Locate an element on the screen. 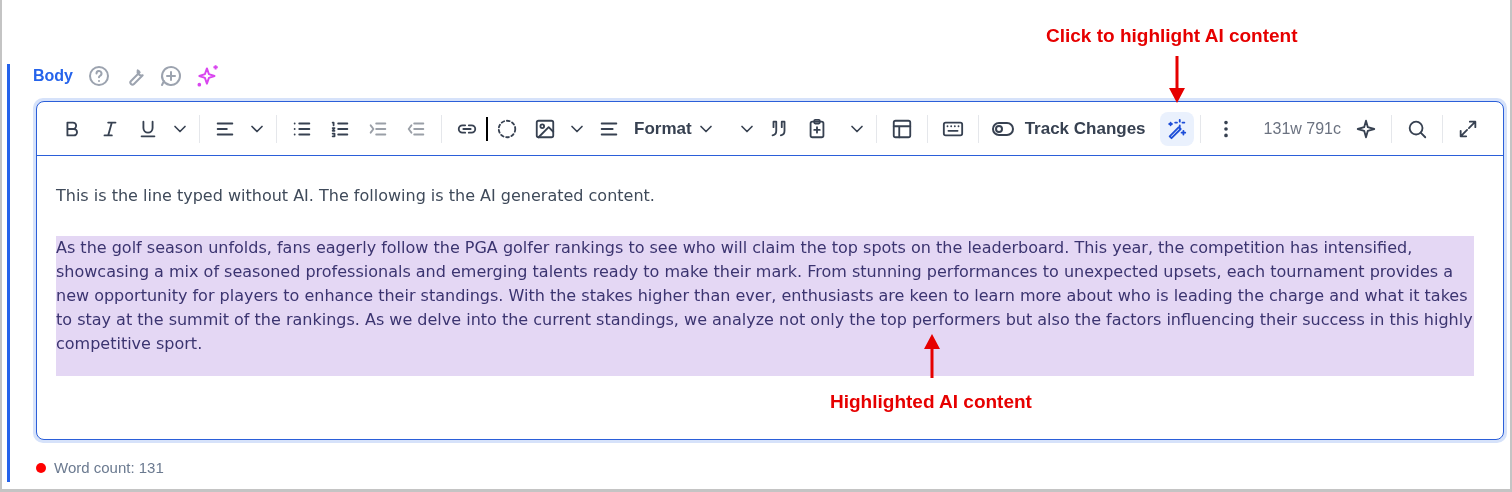 This screenshot has width=1512, height=492. track-changes-toggle: Track Changes is located at coordinates (1068, 128).